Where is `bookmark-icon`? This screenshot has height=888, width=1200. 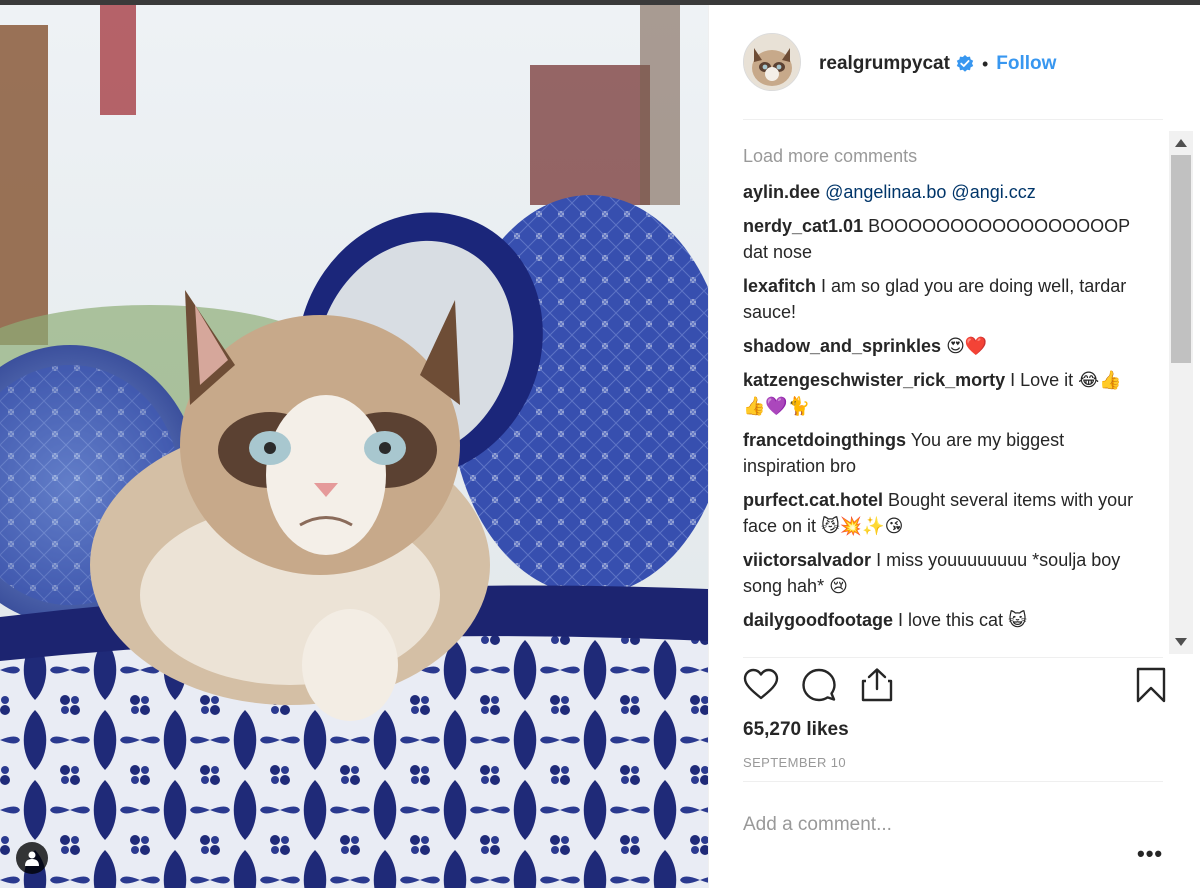
bookmark-icon is located at coordinates (1151, 685).